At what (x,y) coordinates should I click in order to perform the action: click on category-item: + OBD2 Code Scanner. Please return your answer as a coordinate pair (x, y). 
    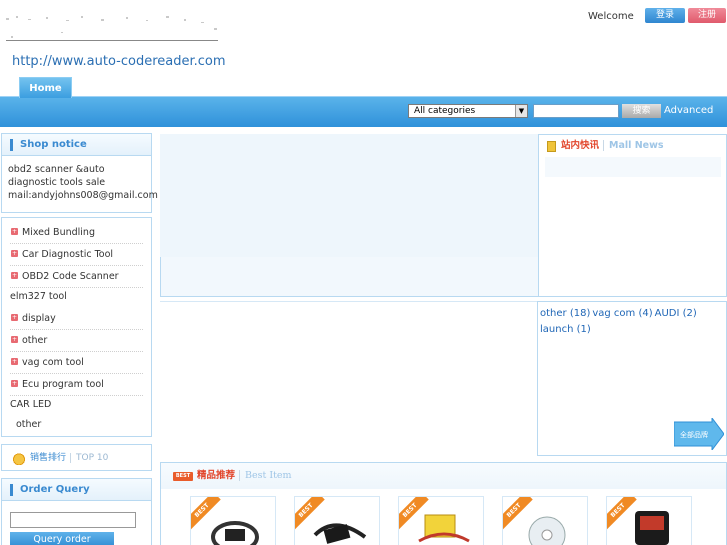
    Looking at the image, I should click on (76, 277).